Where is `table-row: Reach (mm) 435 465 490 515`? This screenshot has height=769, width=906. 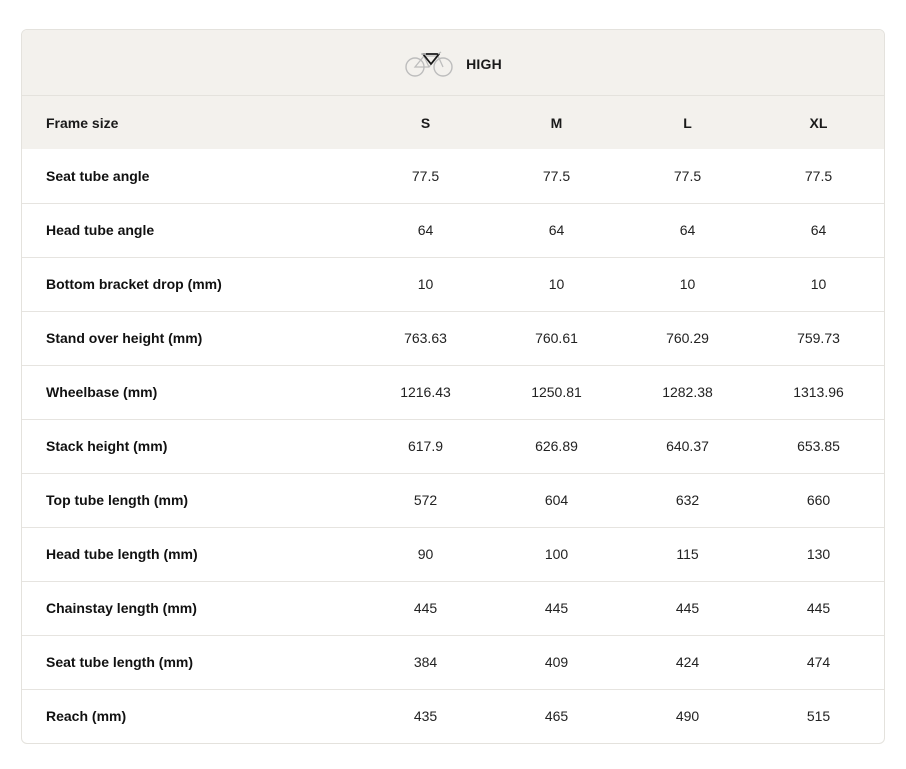 table-row: Reach (mm) 435 465 490 515 is located at coordinates (453, 716).